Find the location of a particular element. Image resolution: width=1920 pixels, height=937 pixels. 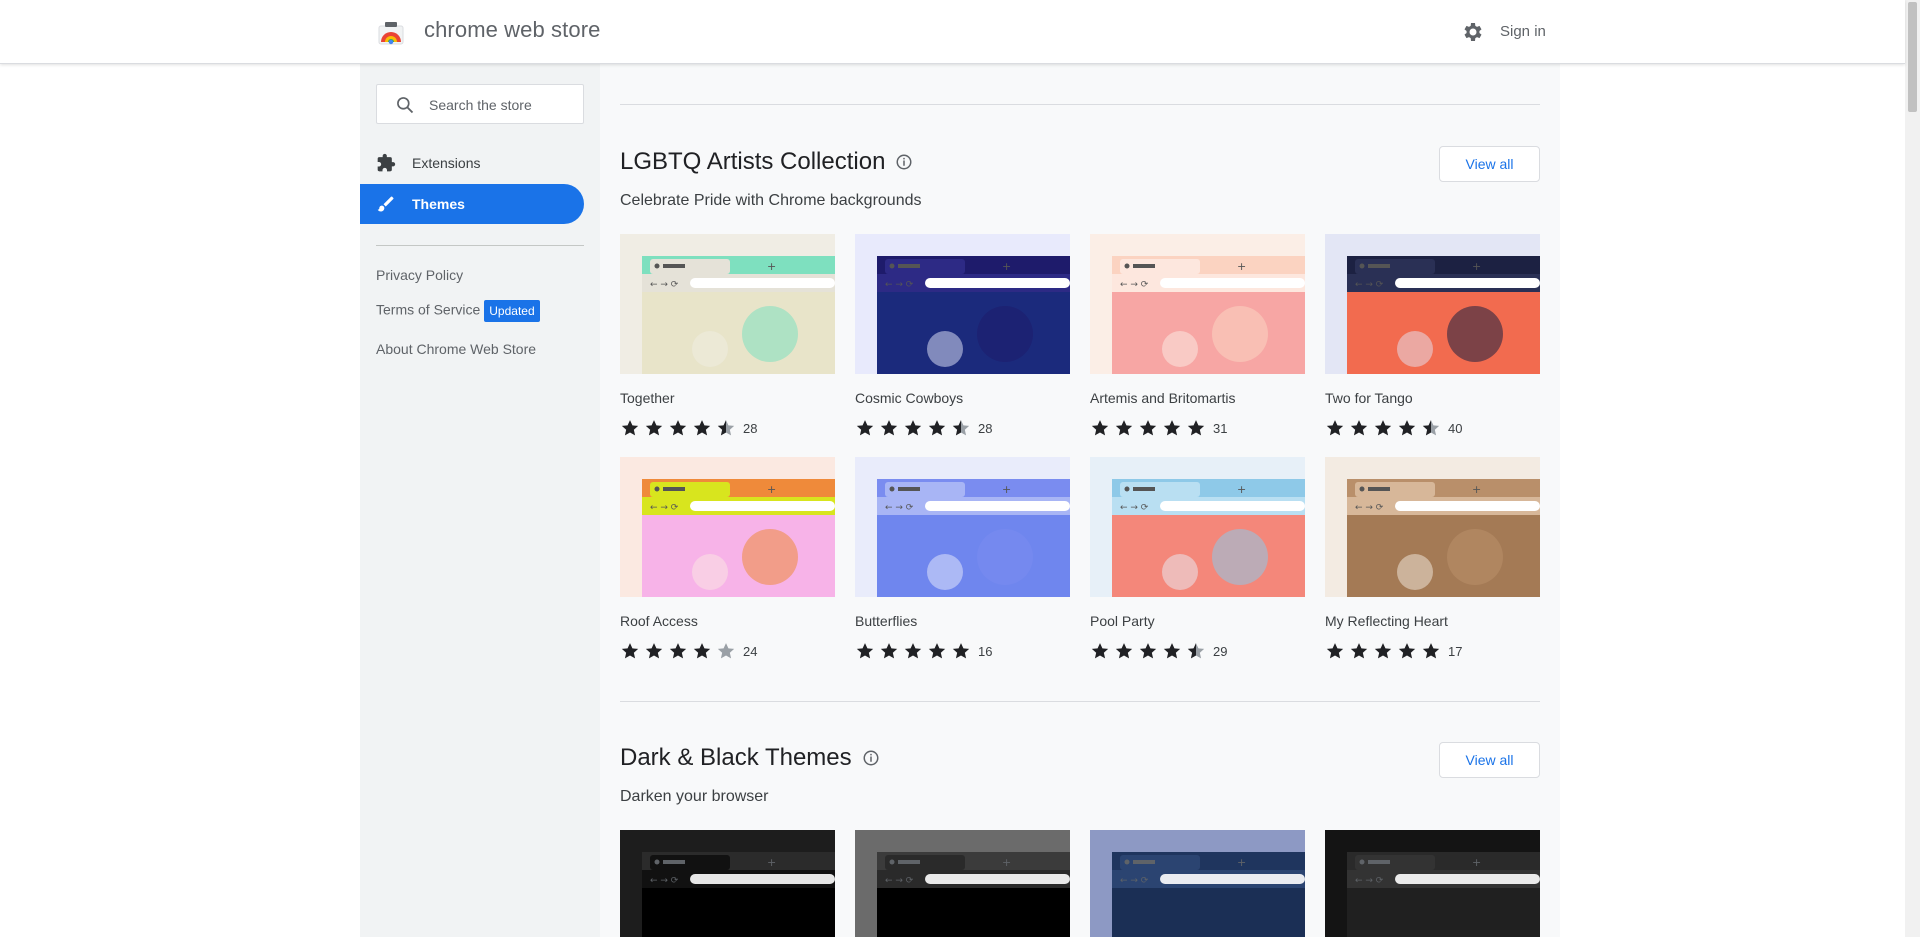

theme-card: + ← → ⟳ Butterflies 16 is located at coordinates (962, 559).